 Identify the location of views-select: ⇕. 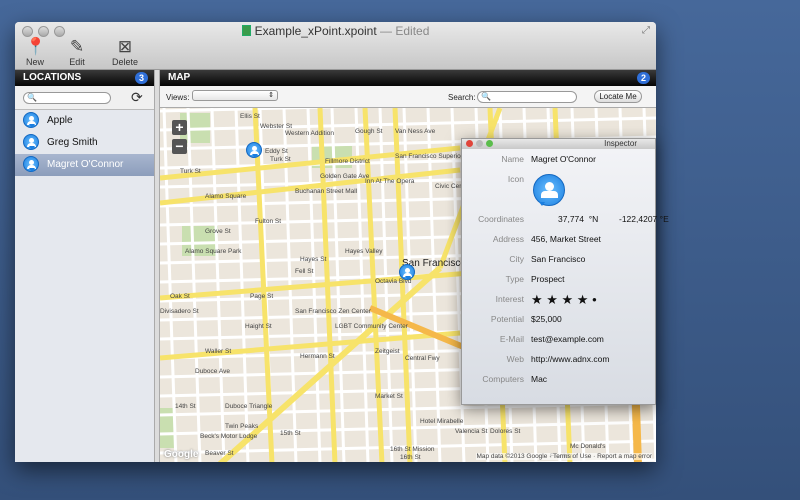
(235, 95).